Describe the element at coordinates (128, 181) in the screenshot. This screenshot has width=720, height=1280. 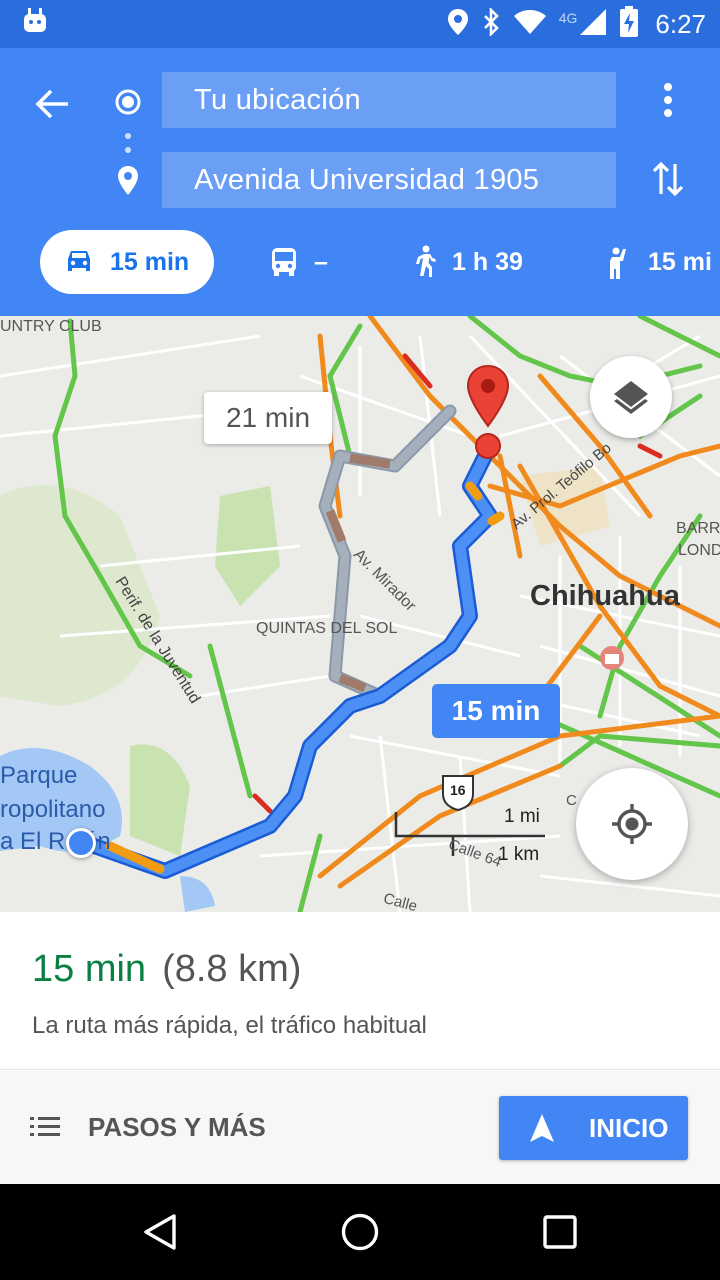
I see `destination-pin-icon` at that location.